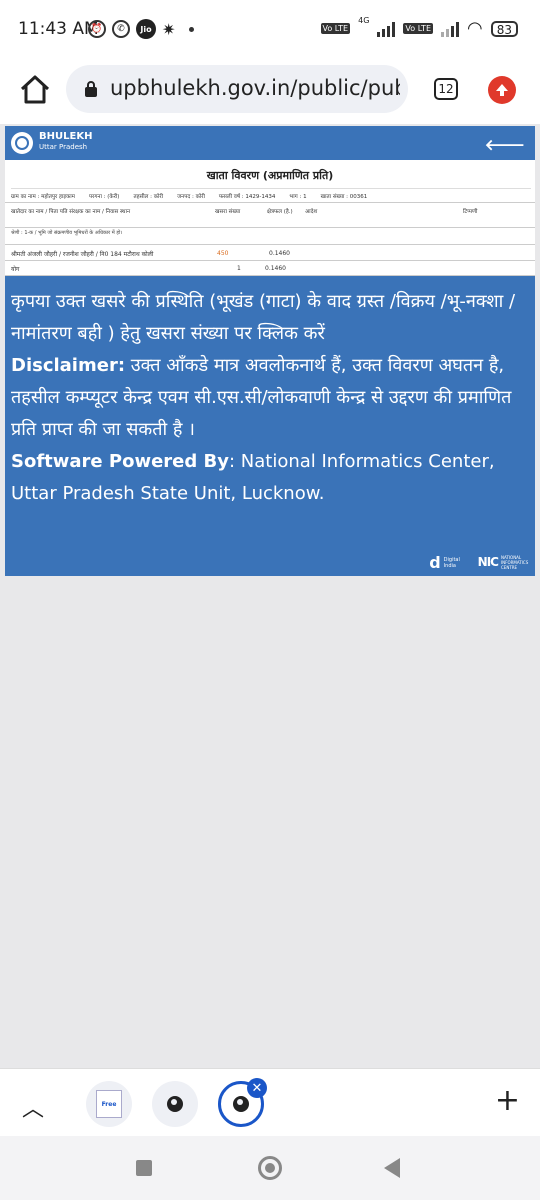 The image size is (540, 1200). I want to click on tab-thumbnail-active: ✕, so click(242, 1102).